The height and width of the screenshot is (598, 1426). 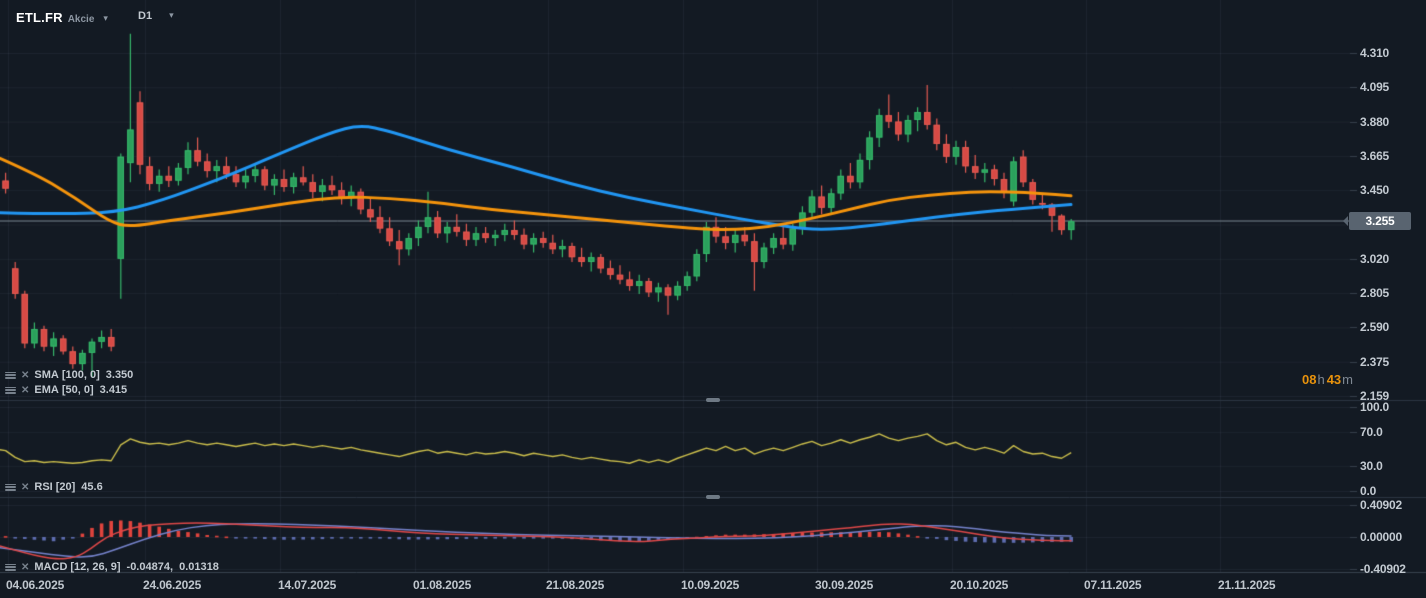 I want to click on legend-sma: ✕ SMA [100, 0] 3.350, so click(x=68, y=375).